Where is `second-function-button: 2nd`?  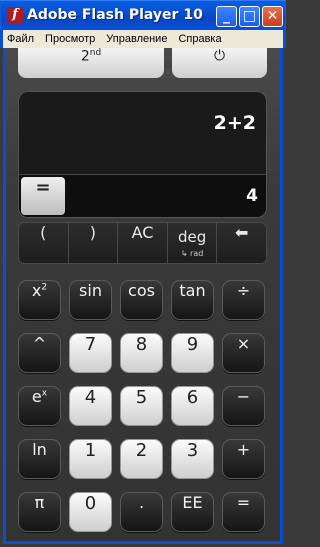
second-function-button: 2nd is located at coordinates (91, 63).